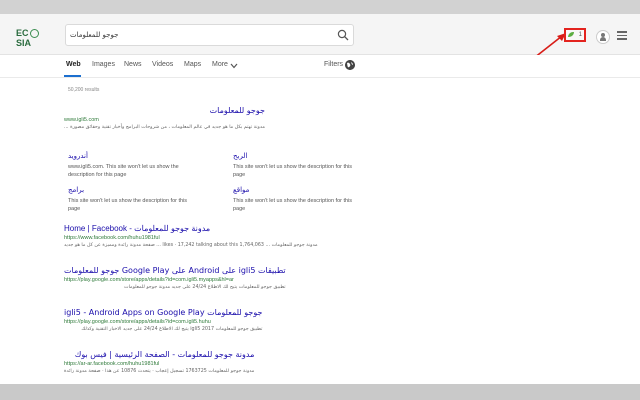  What do you see at coordinates (603, 37) in the screenshot?
I see `user-avatar` at bounding box center [603, 37].